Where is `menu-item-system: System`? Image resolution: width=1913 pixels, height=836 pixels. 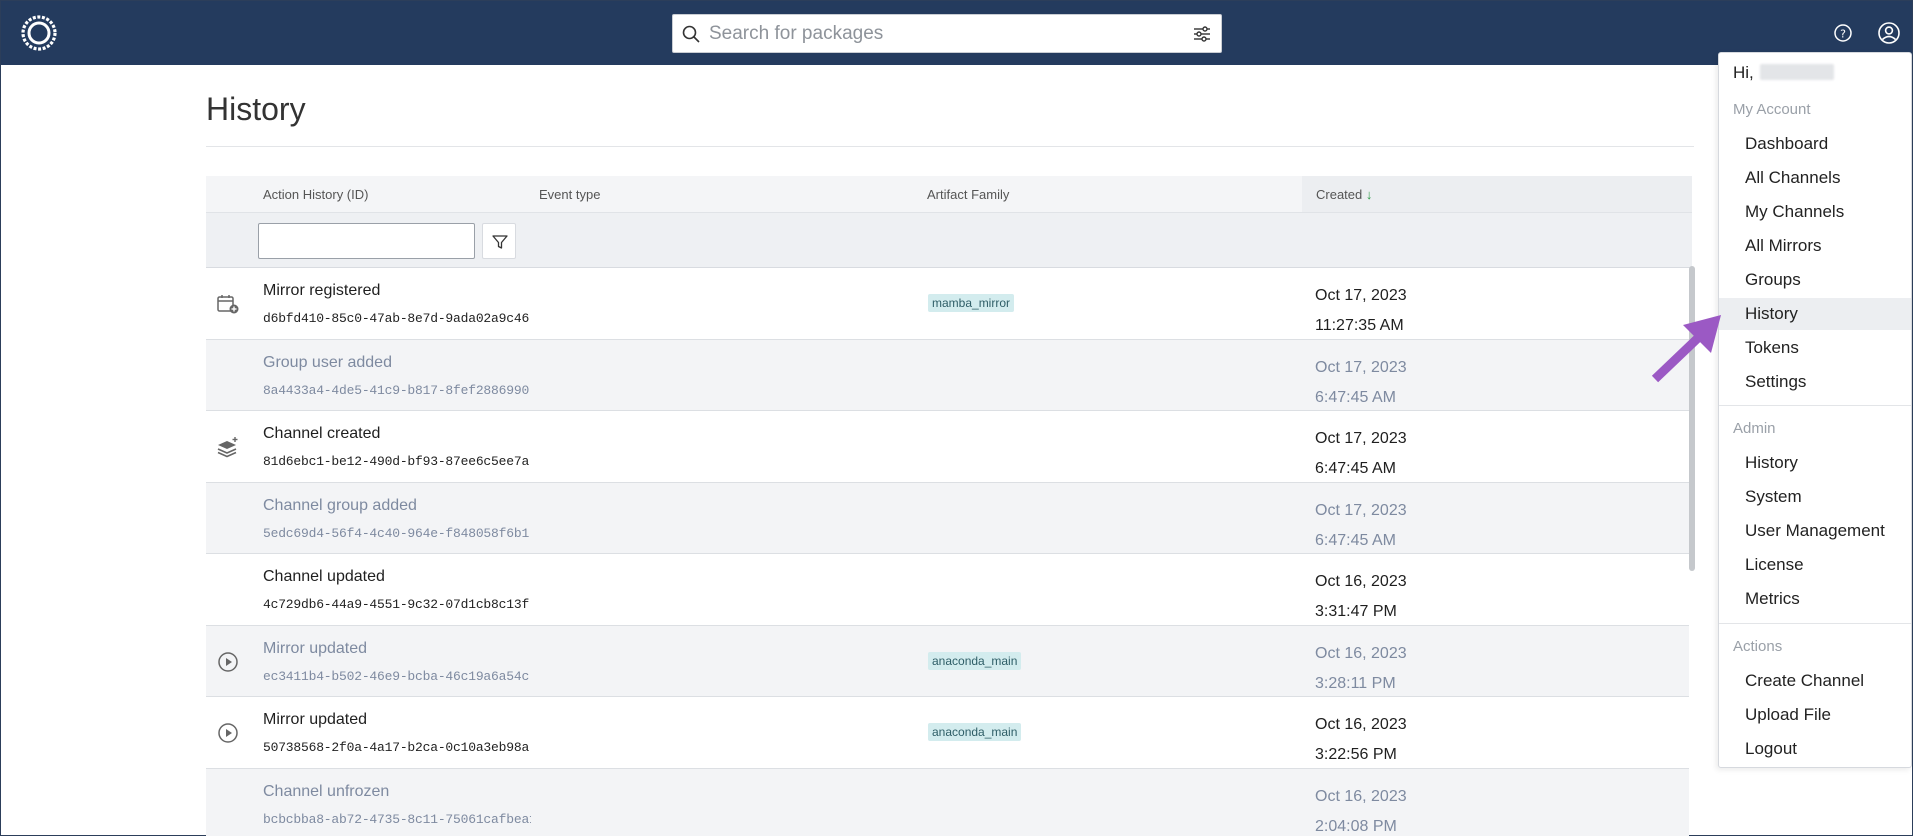 menu-item-system: System is located at coordinates (1815, 497).